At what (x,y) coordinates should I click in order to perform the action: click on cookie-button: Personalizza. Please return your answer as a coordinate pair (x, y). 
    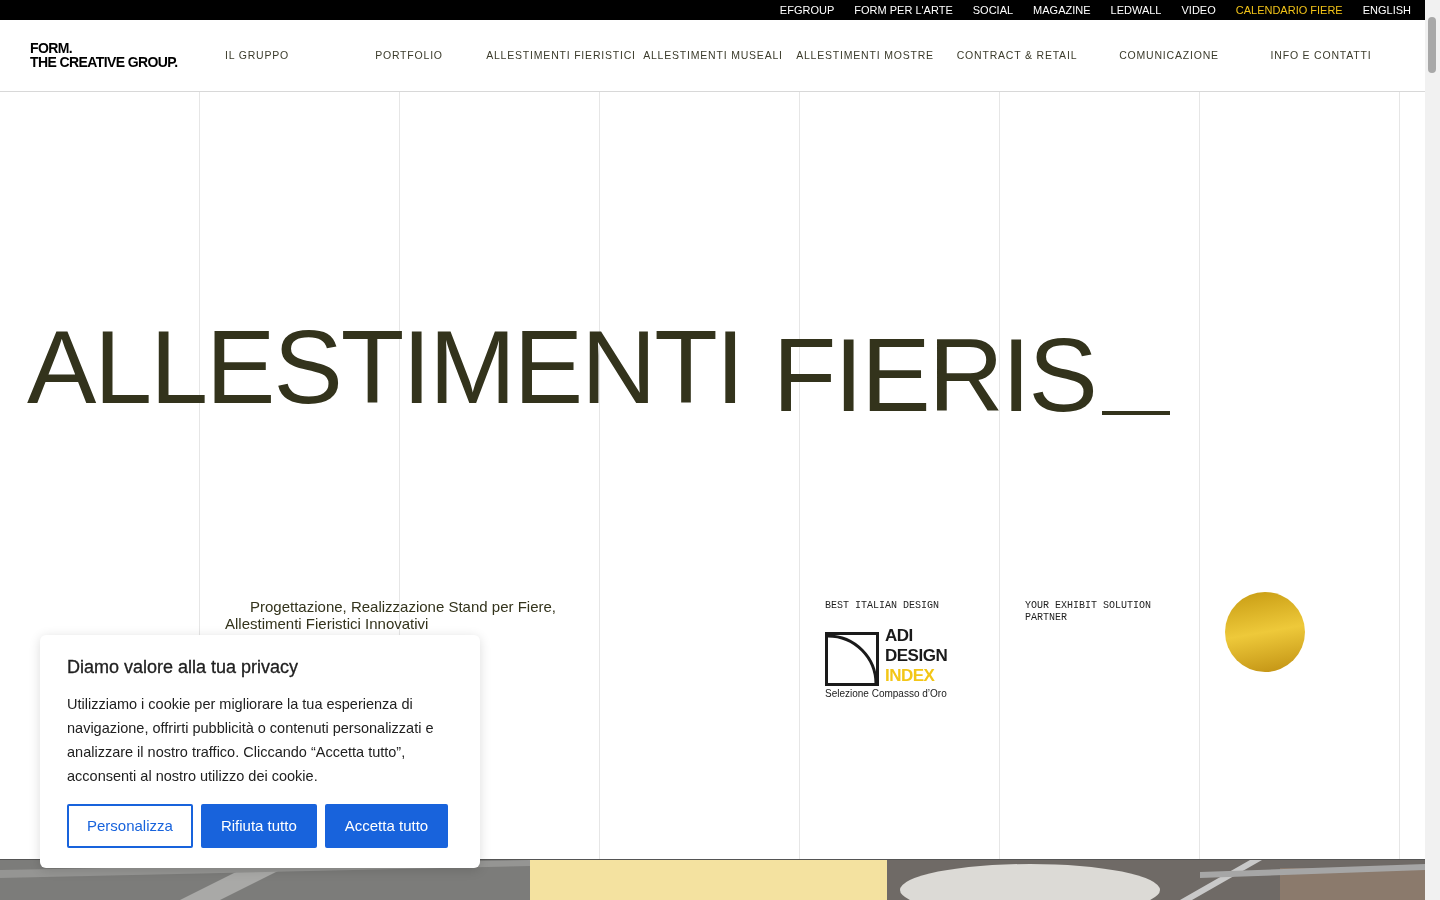
    Looking at the image, I should click on (130, 825).